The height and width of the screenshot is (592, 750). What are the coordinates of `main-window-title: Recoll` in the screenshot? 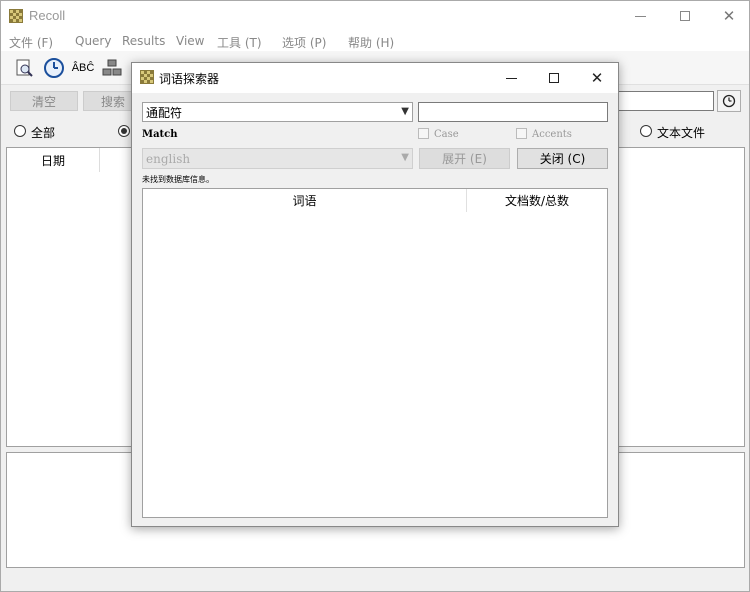 It's located at (47, 15).